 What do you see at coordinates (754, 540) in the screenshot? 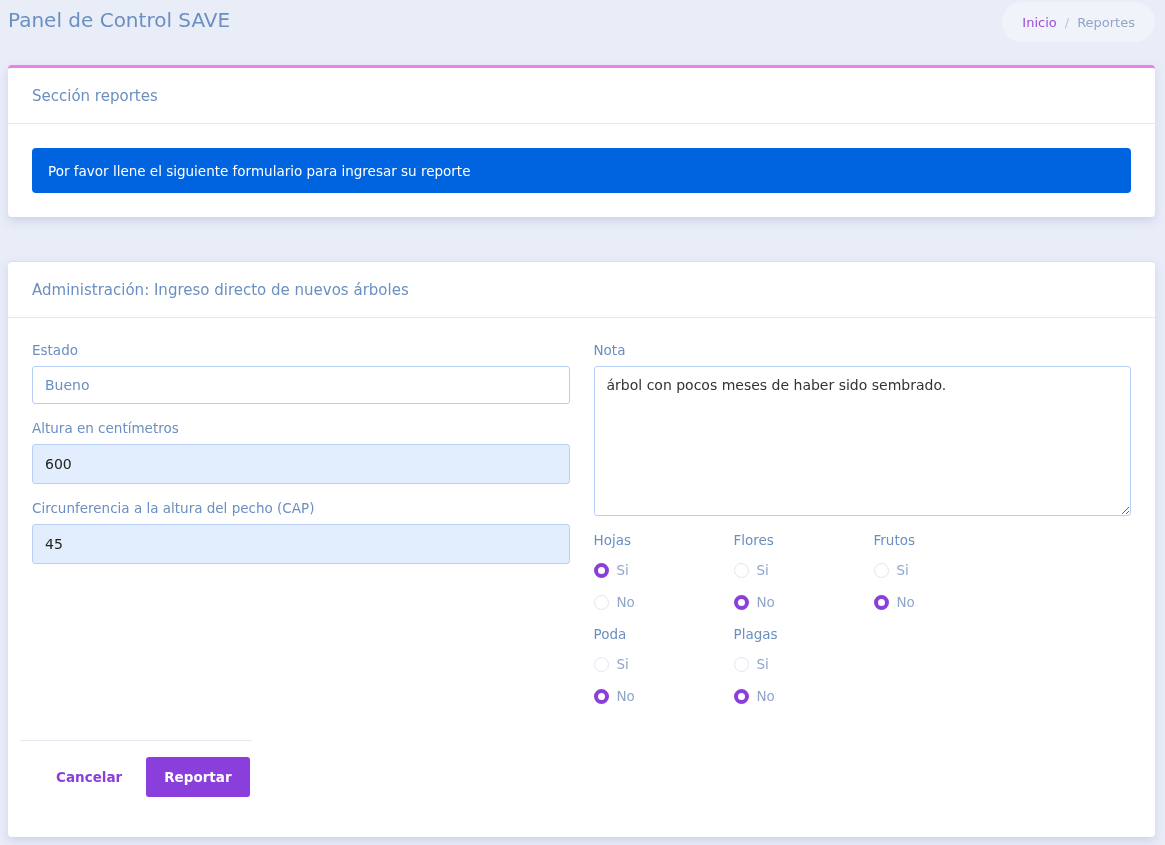
I see `radio-group-label: Flores` at bounding box center [754, 540].